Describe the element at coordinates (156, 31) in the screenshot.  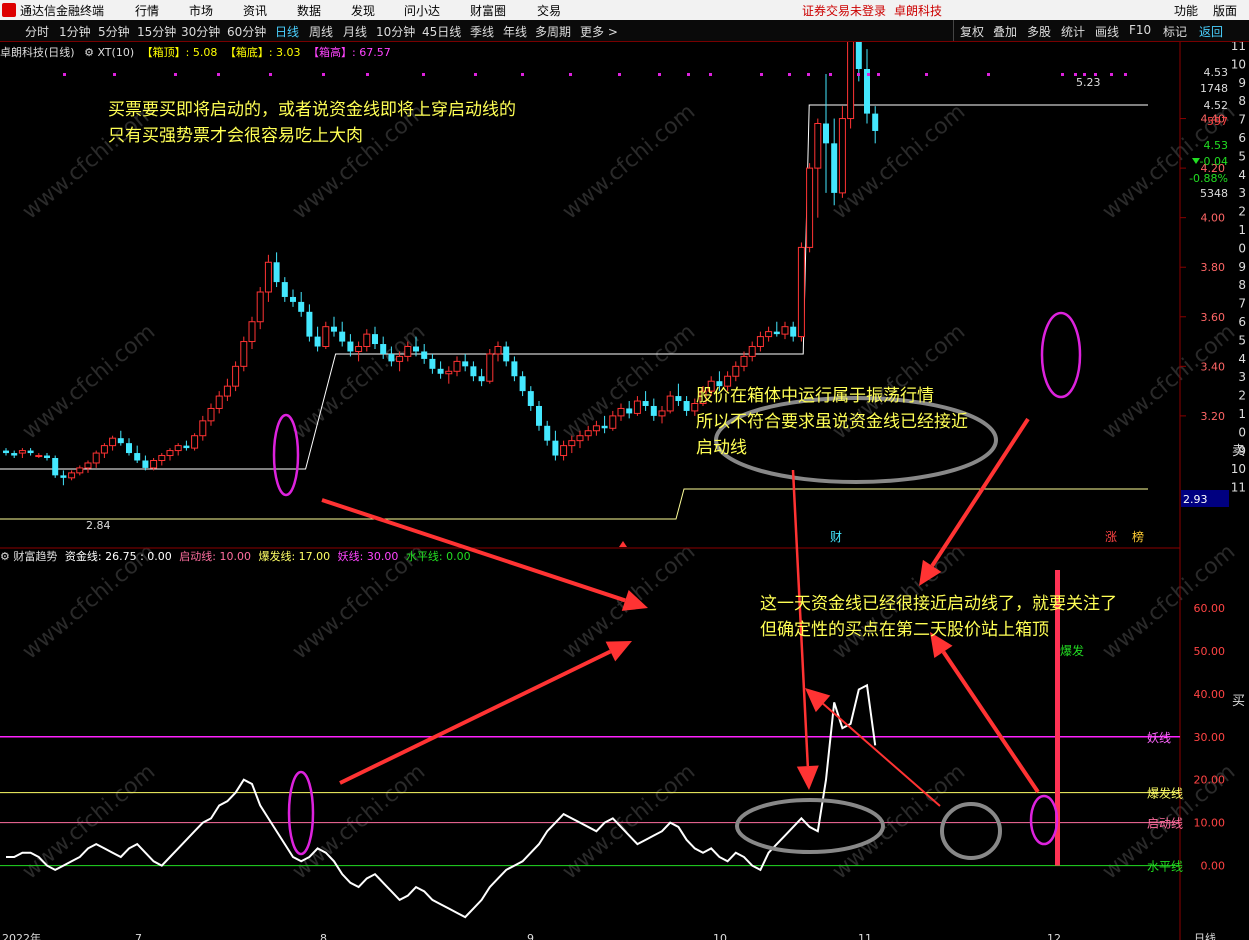
I see `tab-15min: 15分钟` at that location.